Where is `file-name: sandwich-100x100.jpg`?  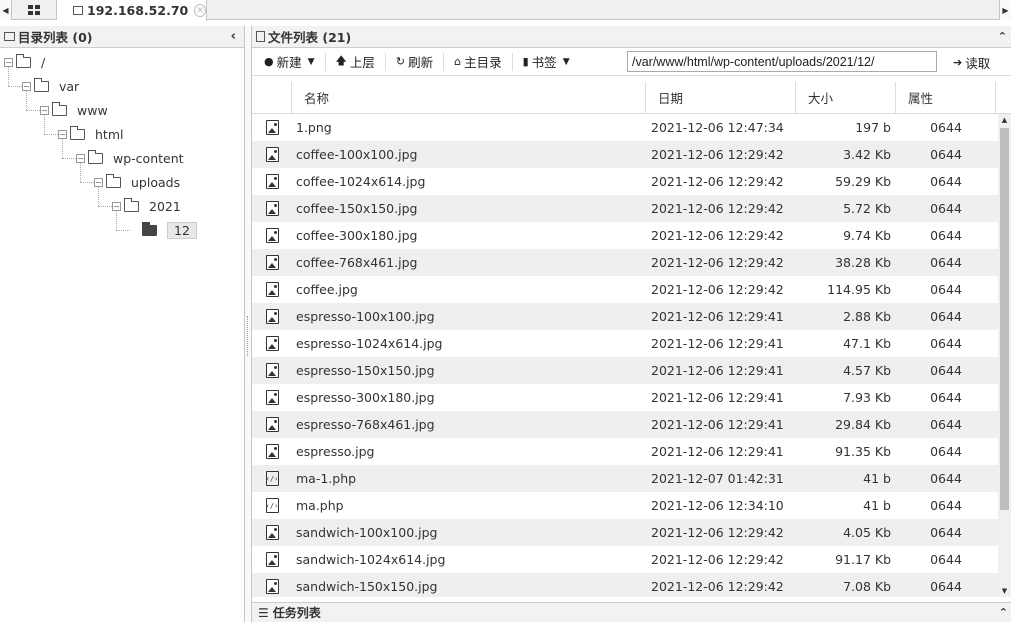
file-name: sandwich-100x100.jpg is located at coordinates (367, 532).